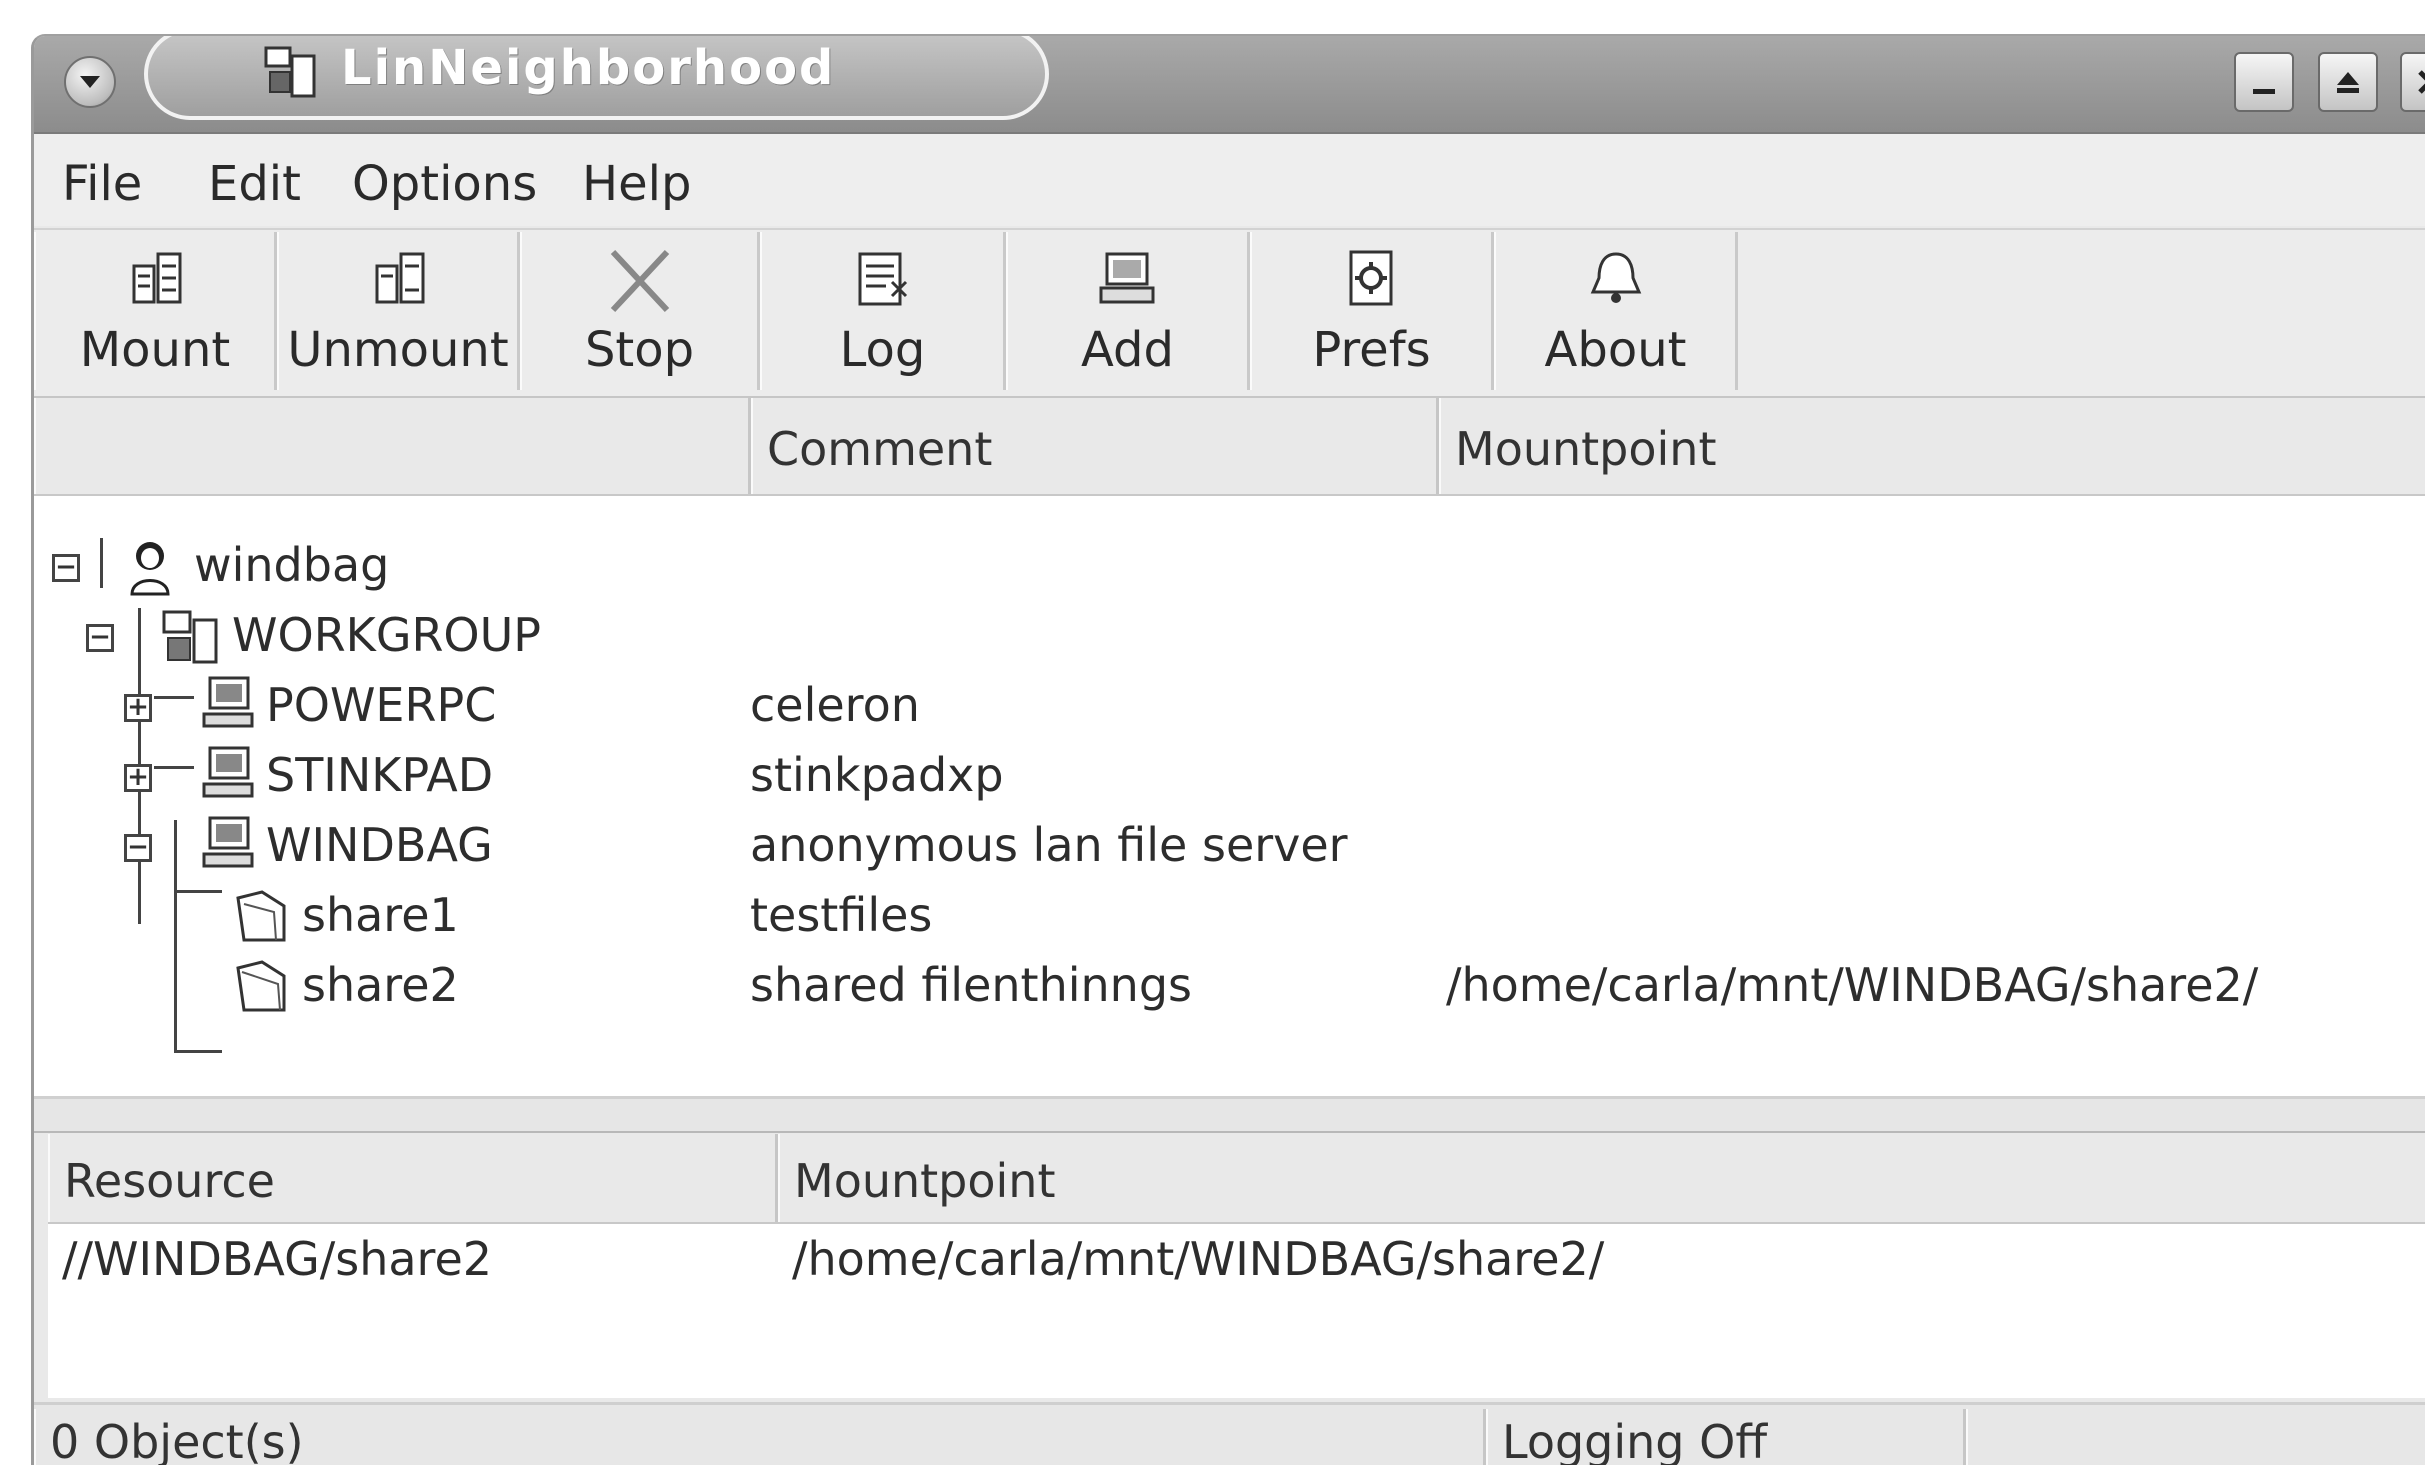 This screenshot has width=2425, height=1465. What do you see at coordinates (636, 184) in the screenshot?
I see `menu-help: Help` at bounding box center [636, 184].